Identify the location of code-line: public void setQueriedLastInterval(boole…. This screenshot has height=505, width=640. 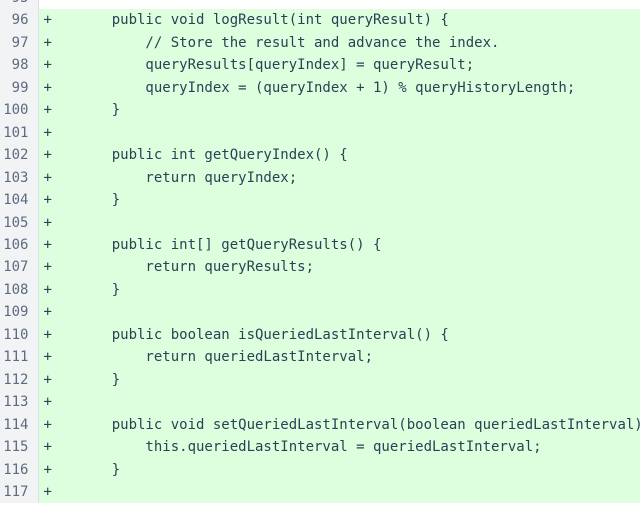
(346, 425).